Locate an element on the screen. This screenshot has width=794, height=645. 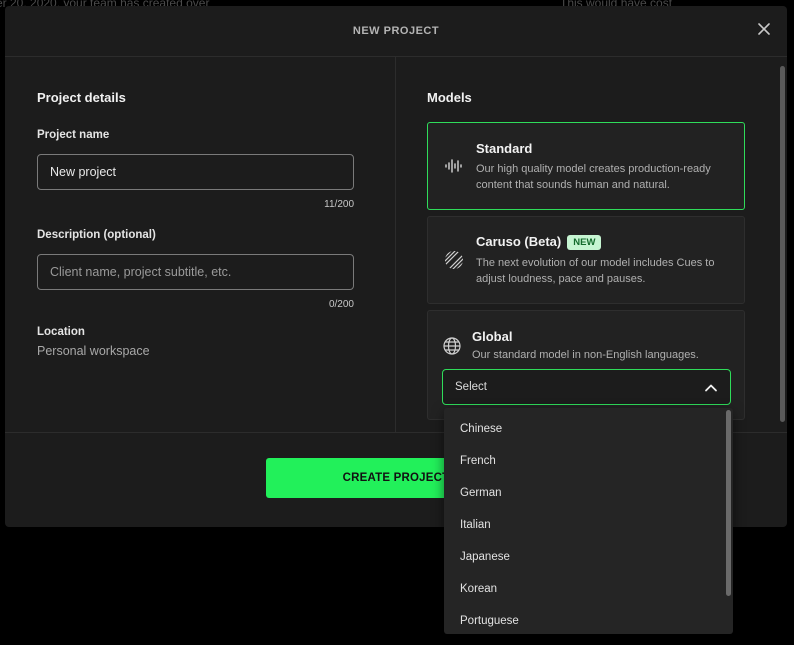
description-label: Description (optional) is located at coordinates (96, 235).